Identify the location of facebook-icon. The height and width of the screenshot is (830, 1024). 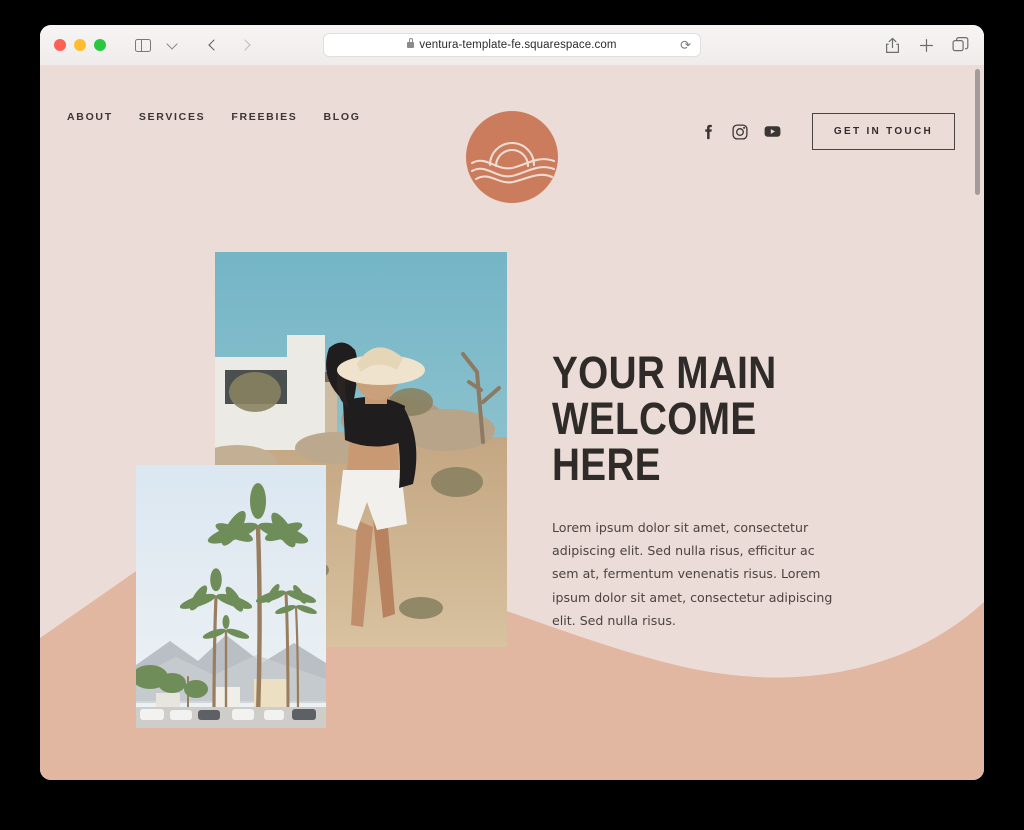
(708, 131).